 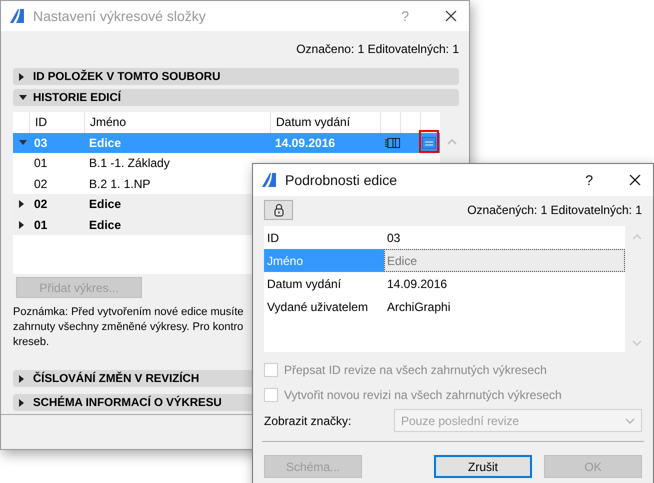 I want to click on selection-count: Označených: 1 Editovatelných: 1, so click(x=554, y=210).